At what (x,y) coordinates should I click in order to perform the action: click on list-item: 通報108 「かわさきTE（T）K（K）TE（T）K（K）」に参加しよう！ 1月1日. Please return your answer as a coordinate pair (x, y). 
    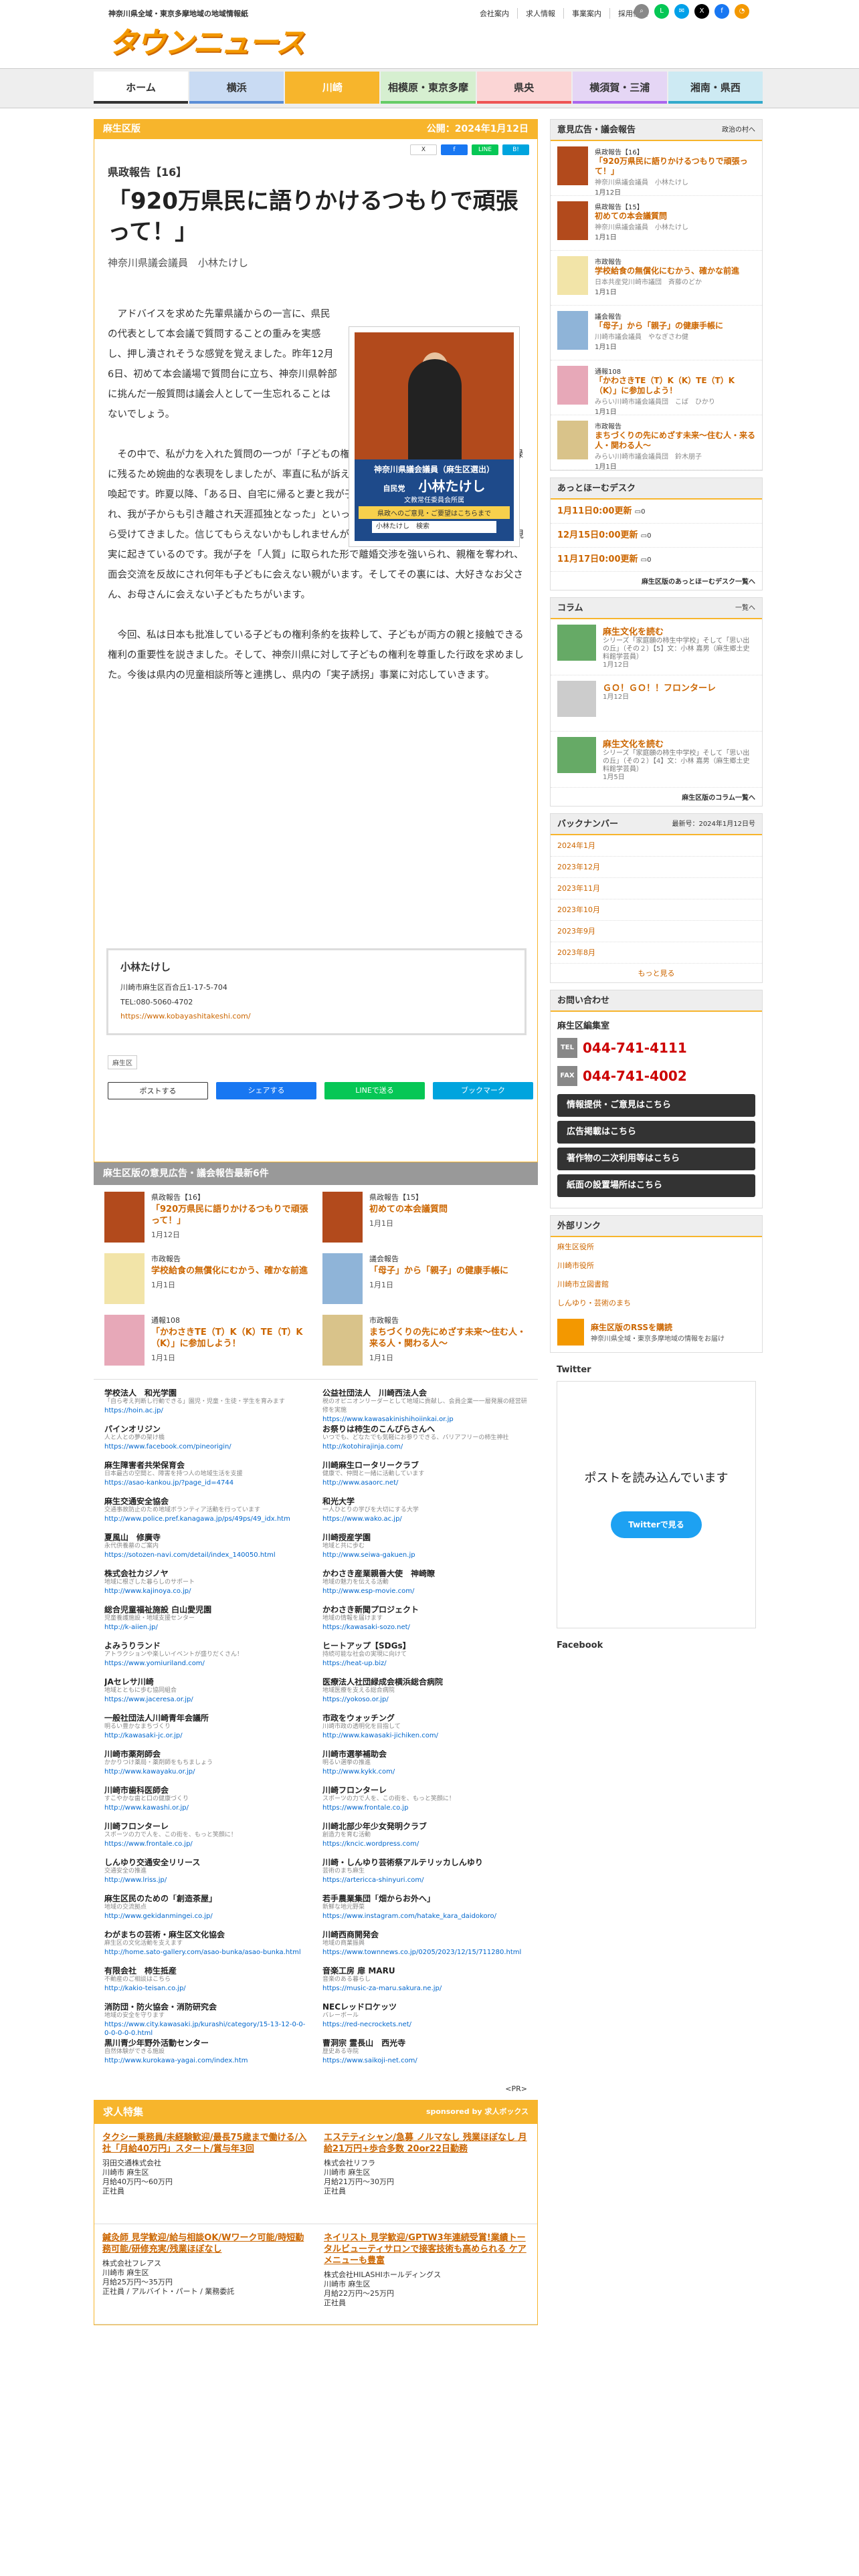
    Looking at the image, I should click on (207, 1343).